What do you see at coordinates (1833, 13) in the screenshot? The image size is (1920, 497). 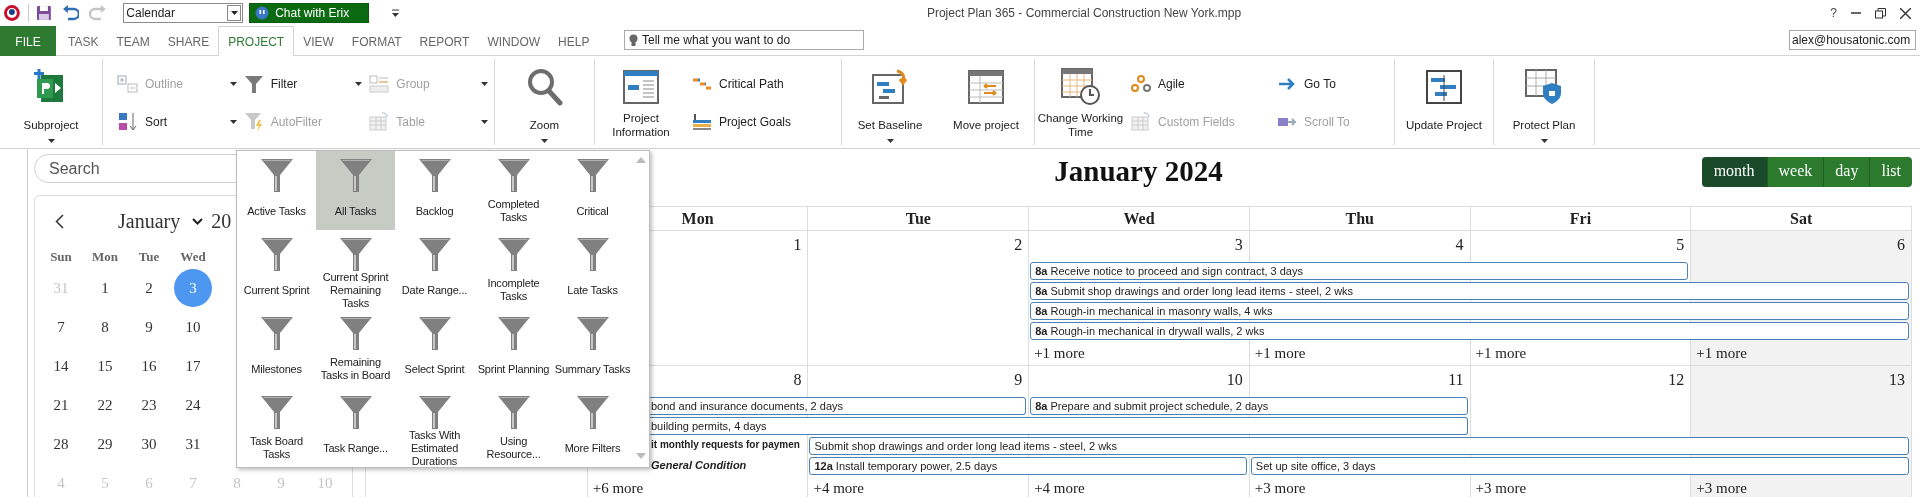 I see `help-button: ?` at bounding box center [1833, 13].